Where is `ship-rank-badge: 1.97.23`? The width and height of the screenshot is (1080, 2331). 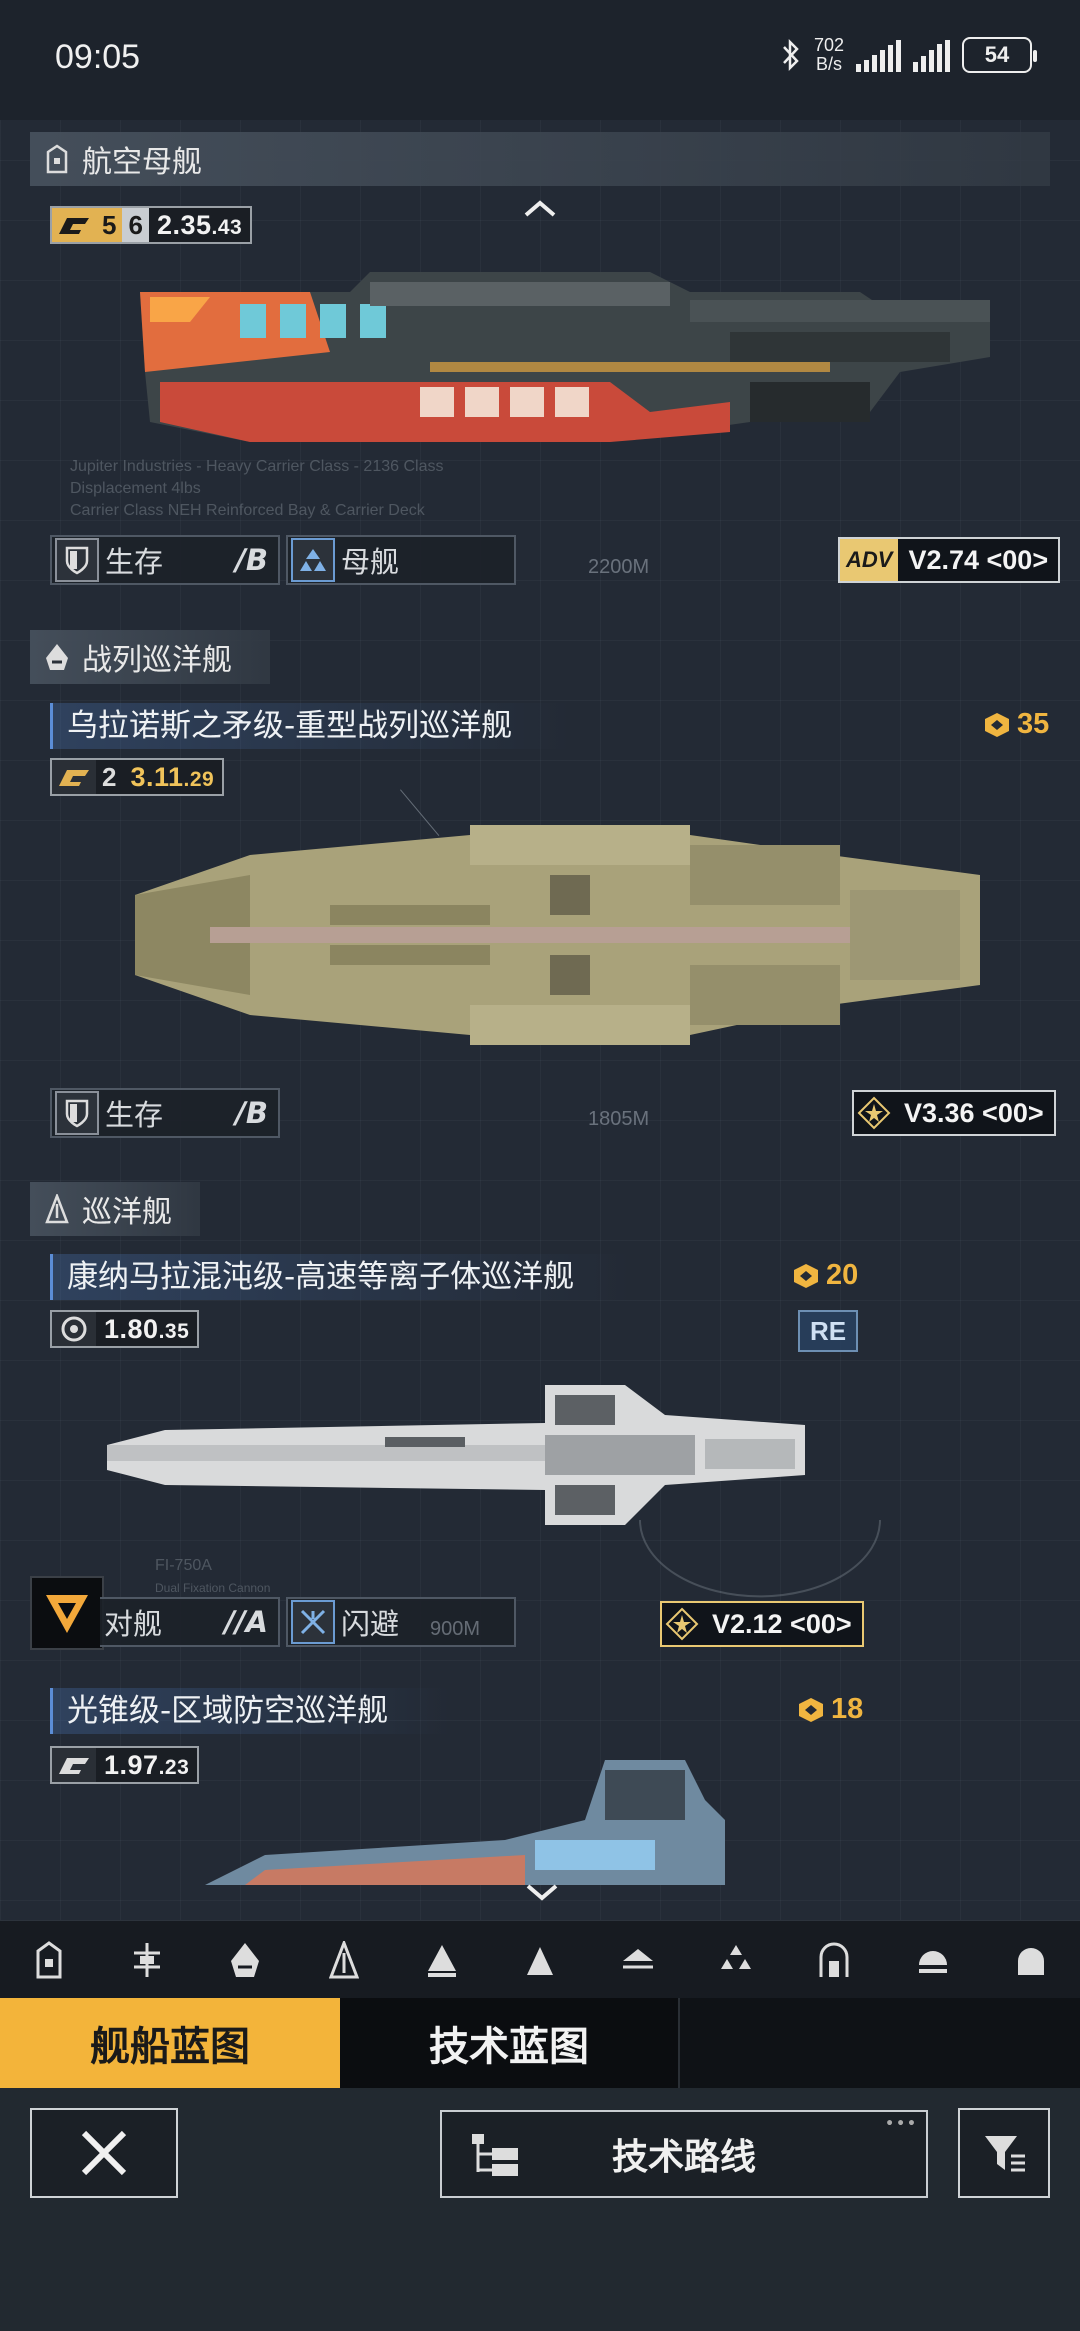 ship-rank-badge: 1.97.23 is located at coordinates (125, 1765).